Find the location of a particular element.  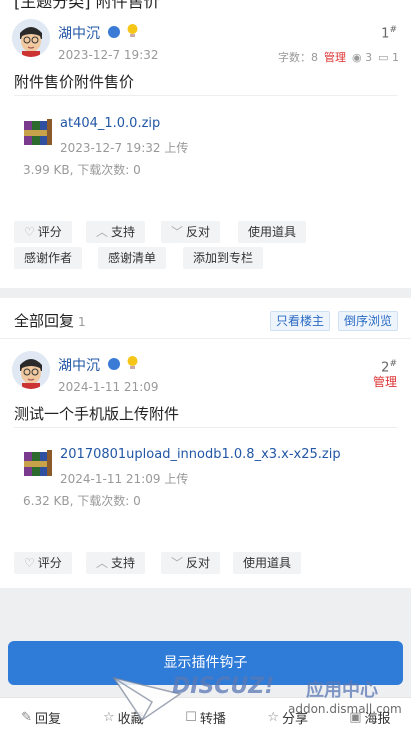

post-date: 2023-12-7 19:32 is located at coordinates (108, 55).